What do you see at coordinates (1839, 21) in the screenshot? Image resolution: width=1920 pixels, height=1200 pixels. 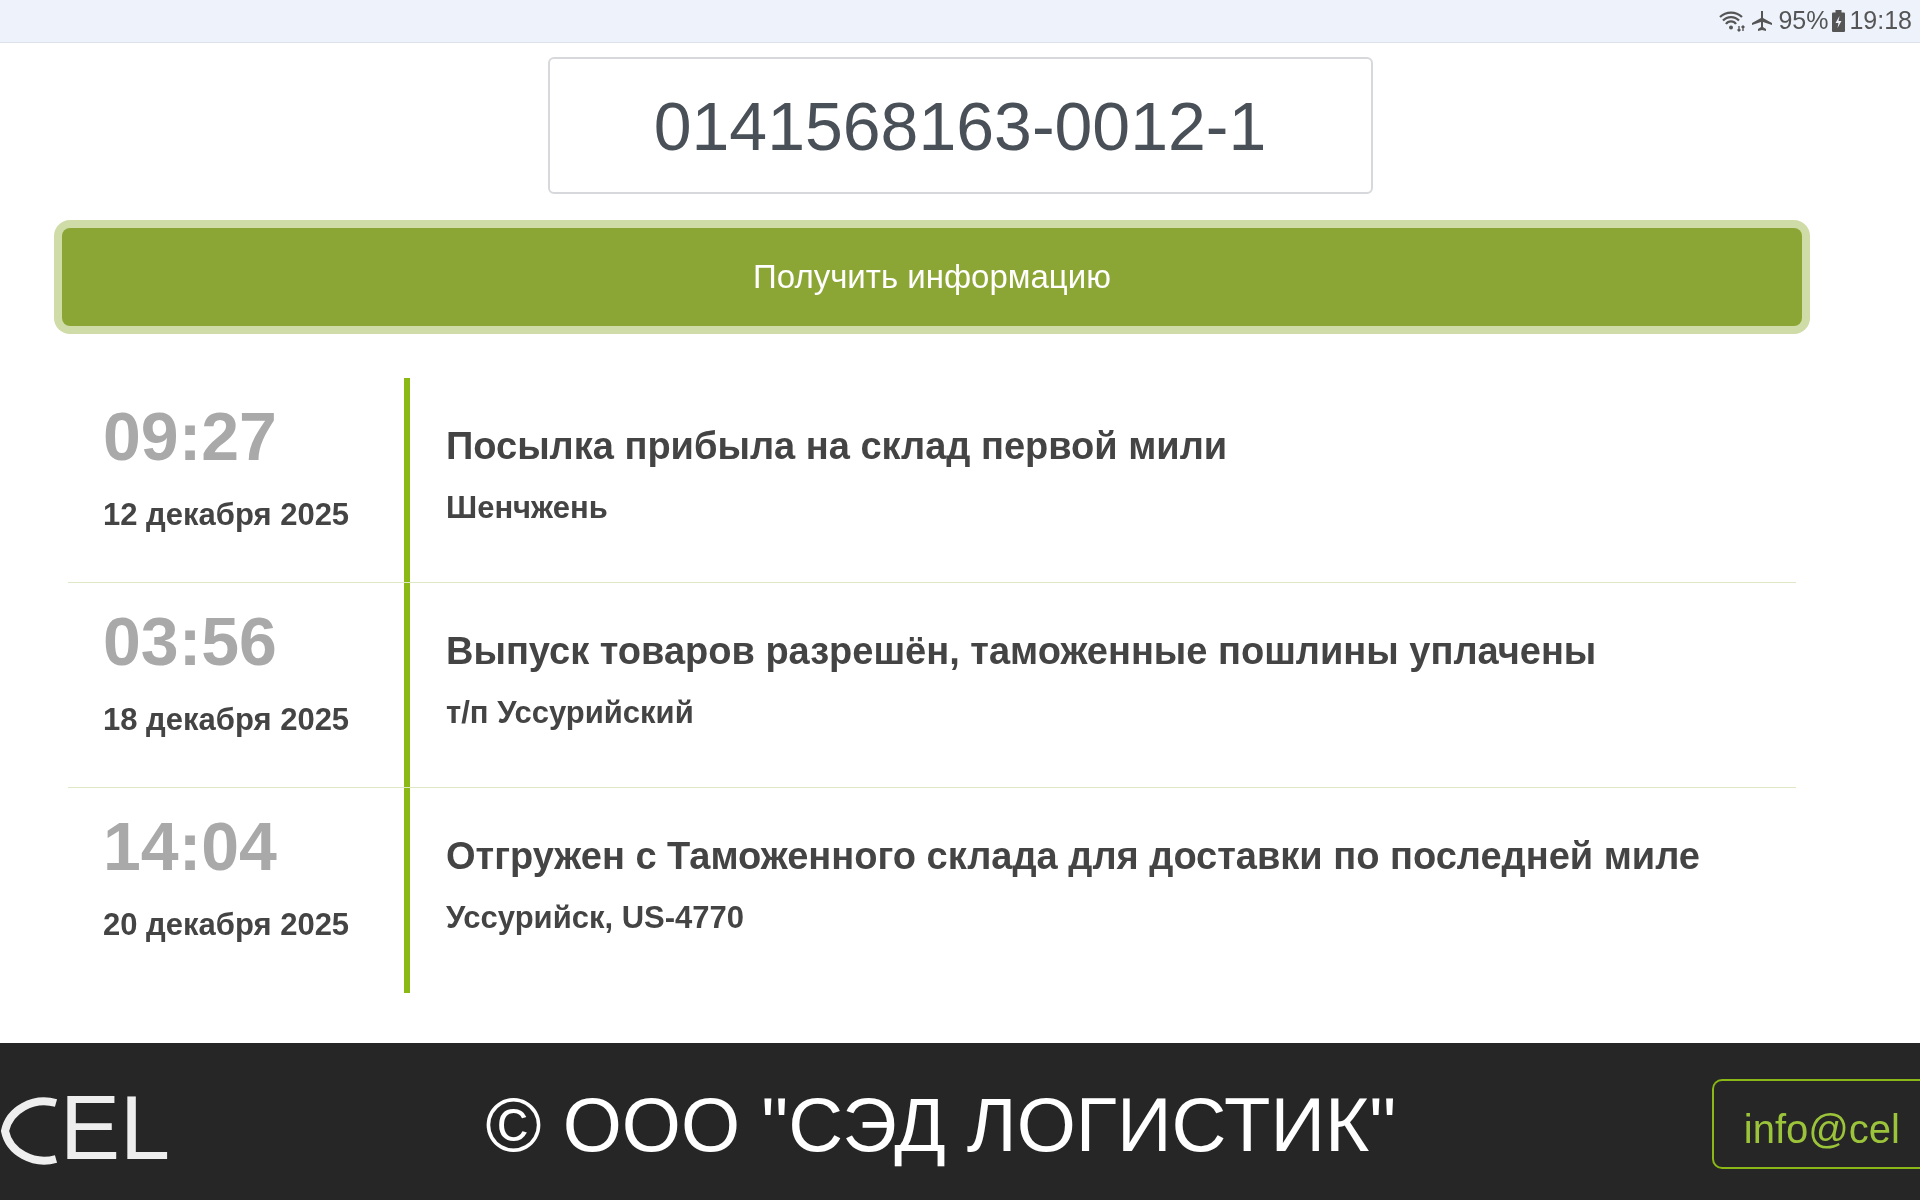 I see `battery-icon` at bounding box center [1839, 21].